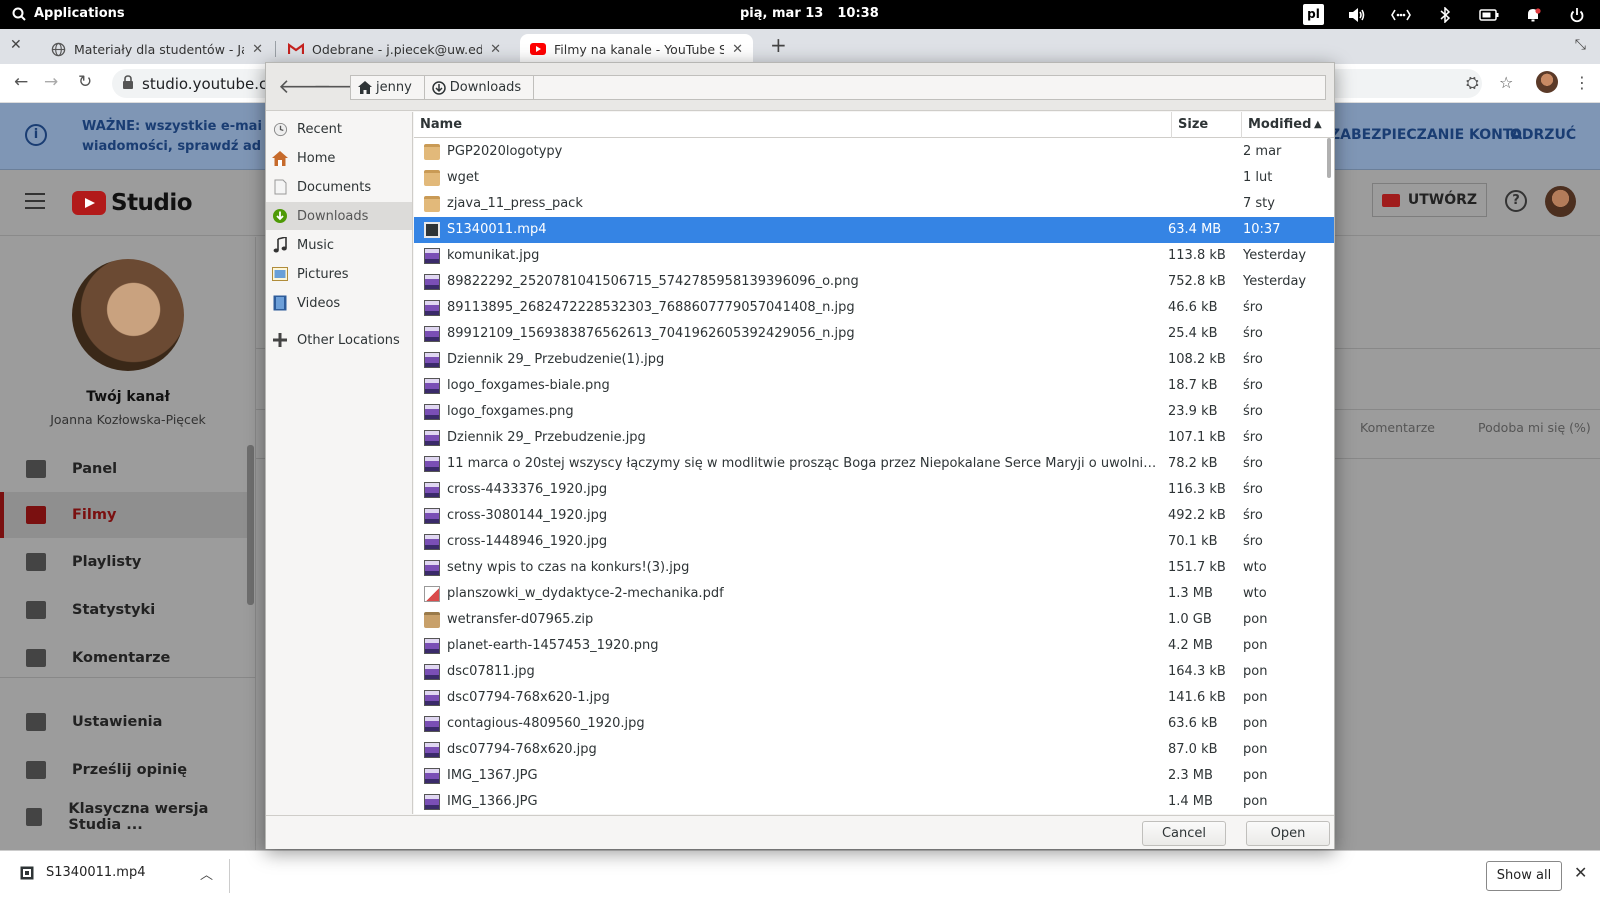 The image size is (1600, 900). Describe the element at coordinates (1516, 201) in the screenshot. I see `help-icon: ?` at that location.